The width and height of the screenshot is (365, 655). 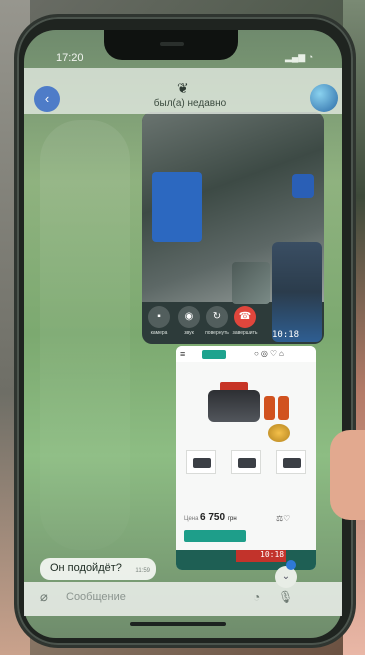 What do you see at coordinates (283, 518) in the screenshot?
I see `compare-favorite-icons: ⚖♡` at bounding box center [283, 518].